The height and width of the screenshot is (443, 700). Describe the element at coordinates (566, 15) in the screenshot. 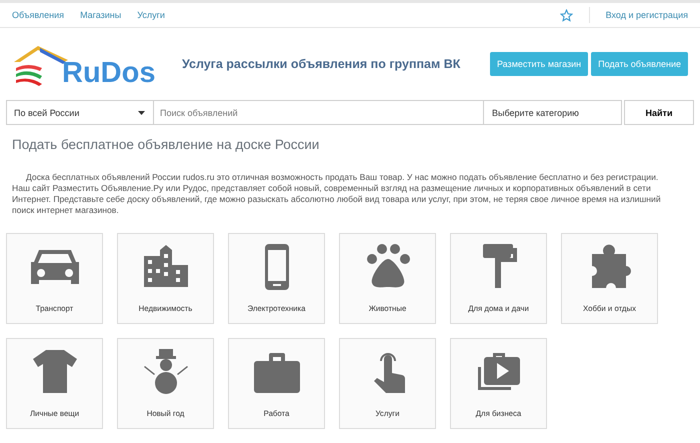

I see `star-icon` at that location.